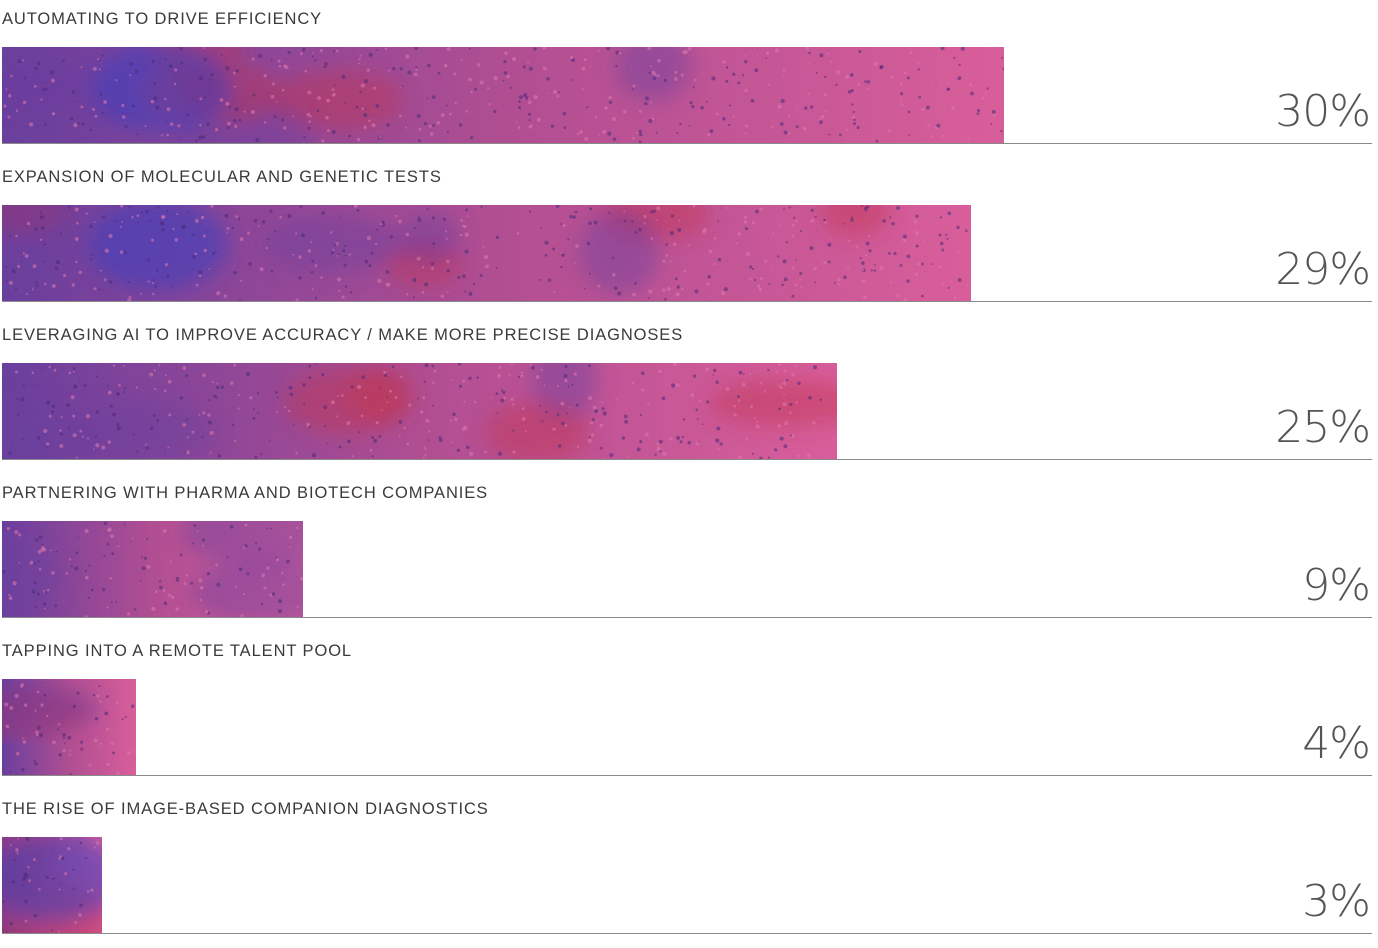 The height and width of the screenshot is (948, 1378). What do you see at coordinates (1336, 585) in the screenshot?
I see `value-label: 9%` at bounding box center [1336, 585].